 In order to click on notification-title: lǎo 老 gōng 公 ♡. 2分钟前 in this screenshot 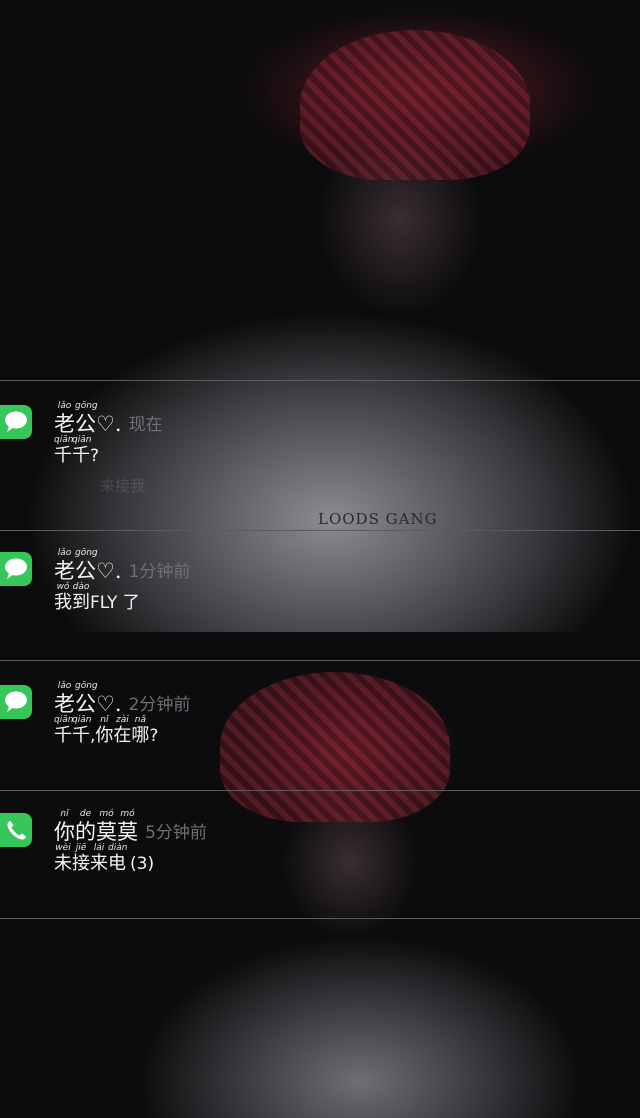, I will do `click(122, 699)`.